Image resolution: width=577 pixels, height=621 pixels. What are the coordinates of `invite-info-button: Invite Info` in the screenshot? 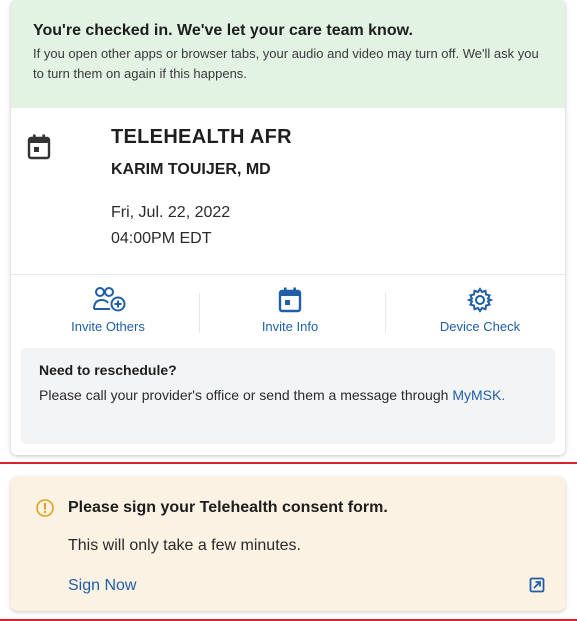 It's located at (290, 309).